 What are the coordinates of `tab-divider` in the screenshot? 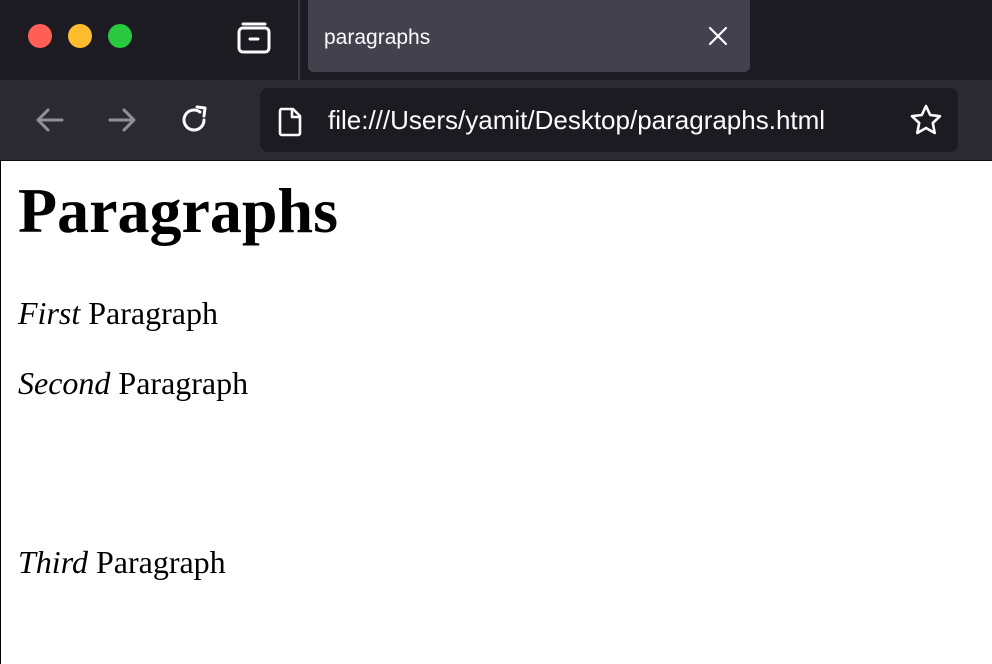 It's located at (299, 40).